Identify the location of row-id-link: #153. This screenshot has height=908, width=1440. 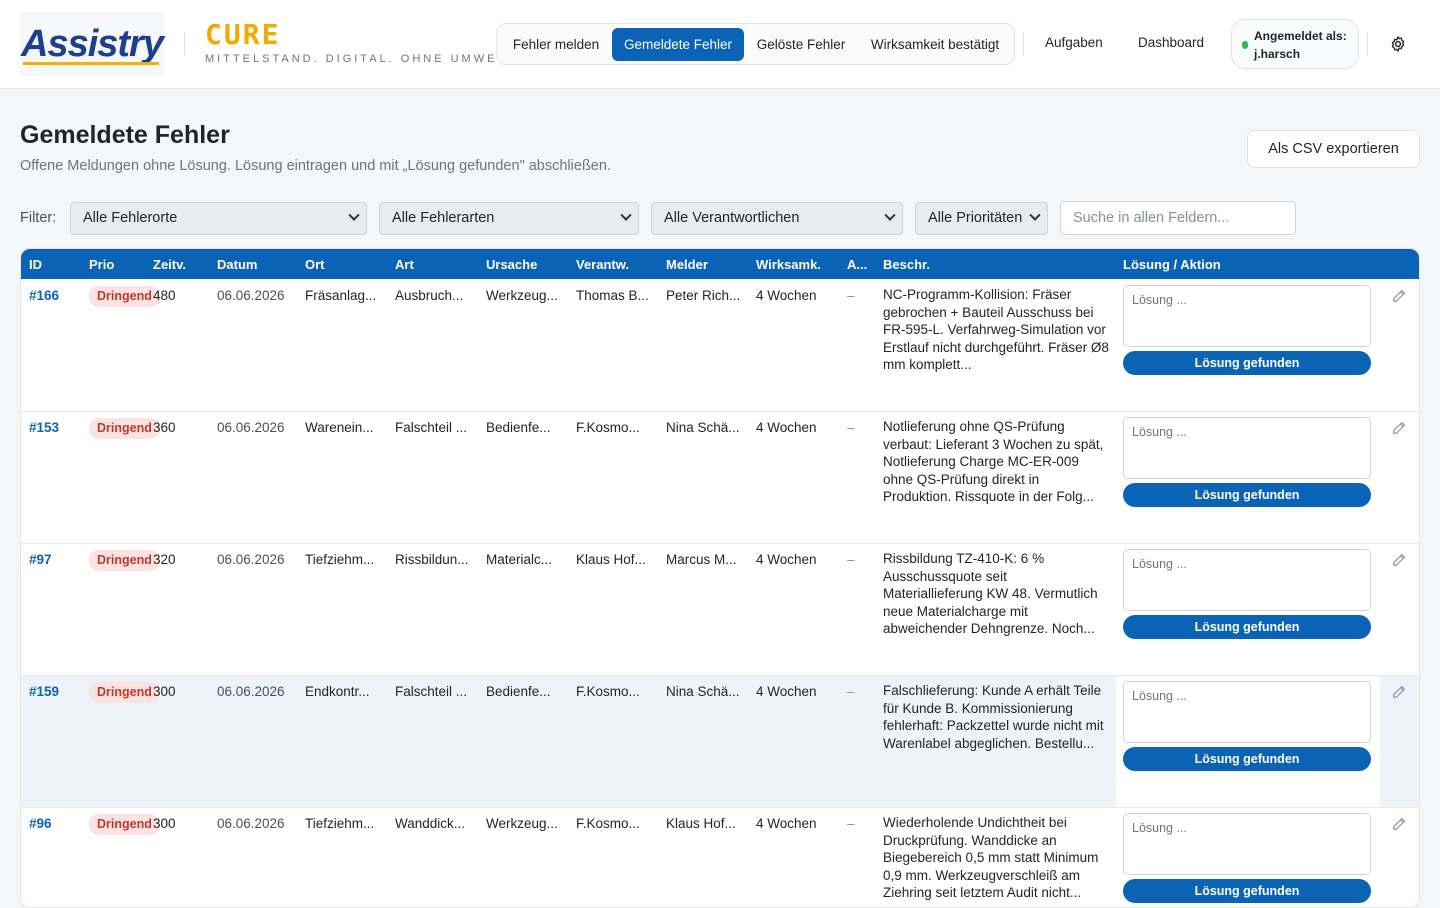
(44, 427).